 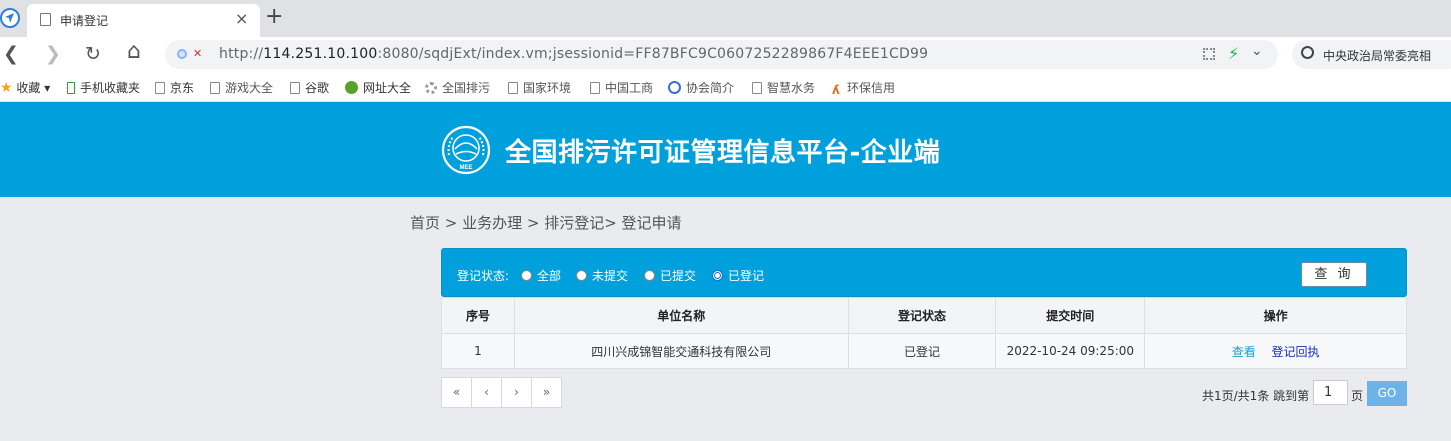 What do you see at coordinates (25, 87) in the screenshot?
I see `bookmark-favorites: ★ 收藏 ▾` at bounding box center [25, 87].